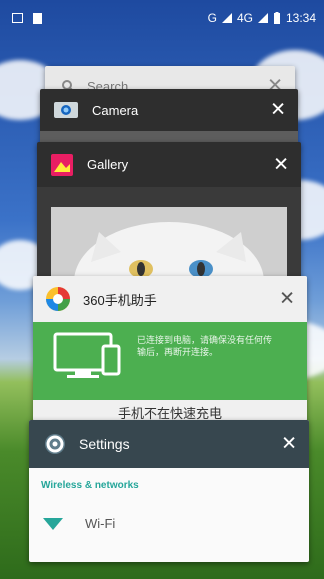 The height and width of the screenshot is (579, 324). I want to click on clock: 13:34, so click(300, 18).